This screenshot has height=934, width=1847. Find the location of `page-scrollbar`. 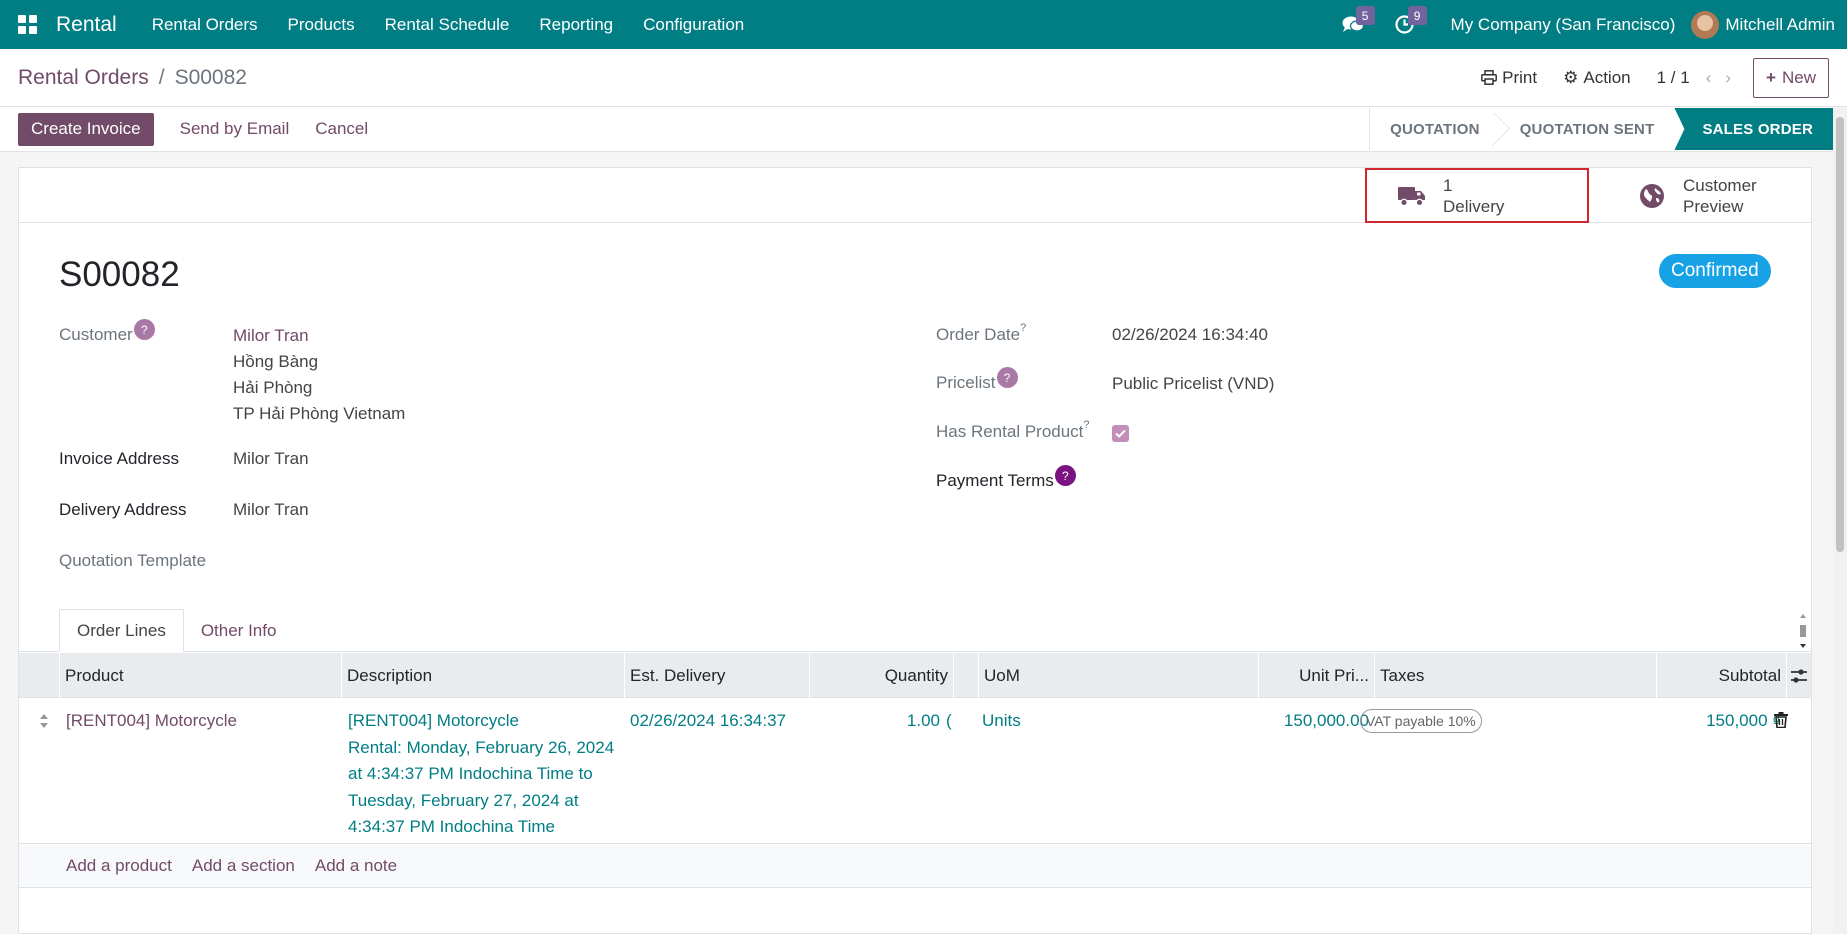

page-scrollbar is located at coordinates (1840, 520).